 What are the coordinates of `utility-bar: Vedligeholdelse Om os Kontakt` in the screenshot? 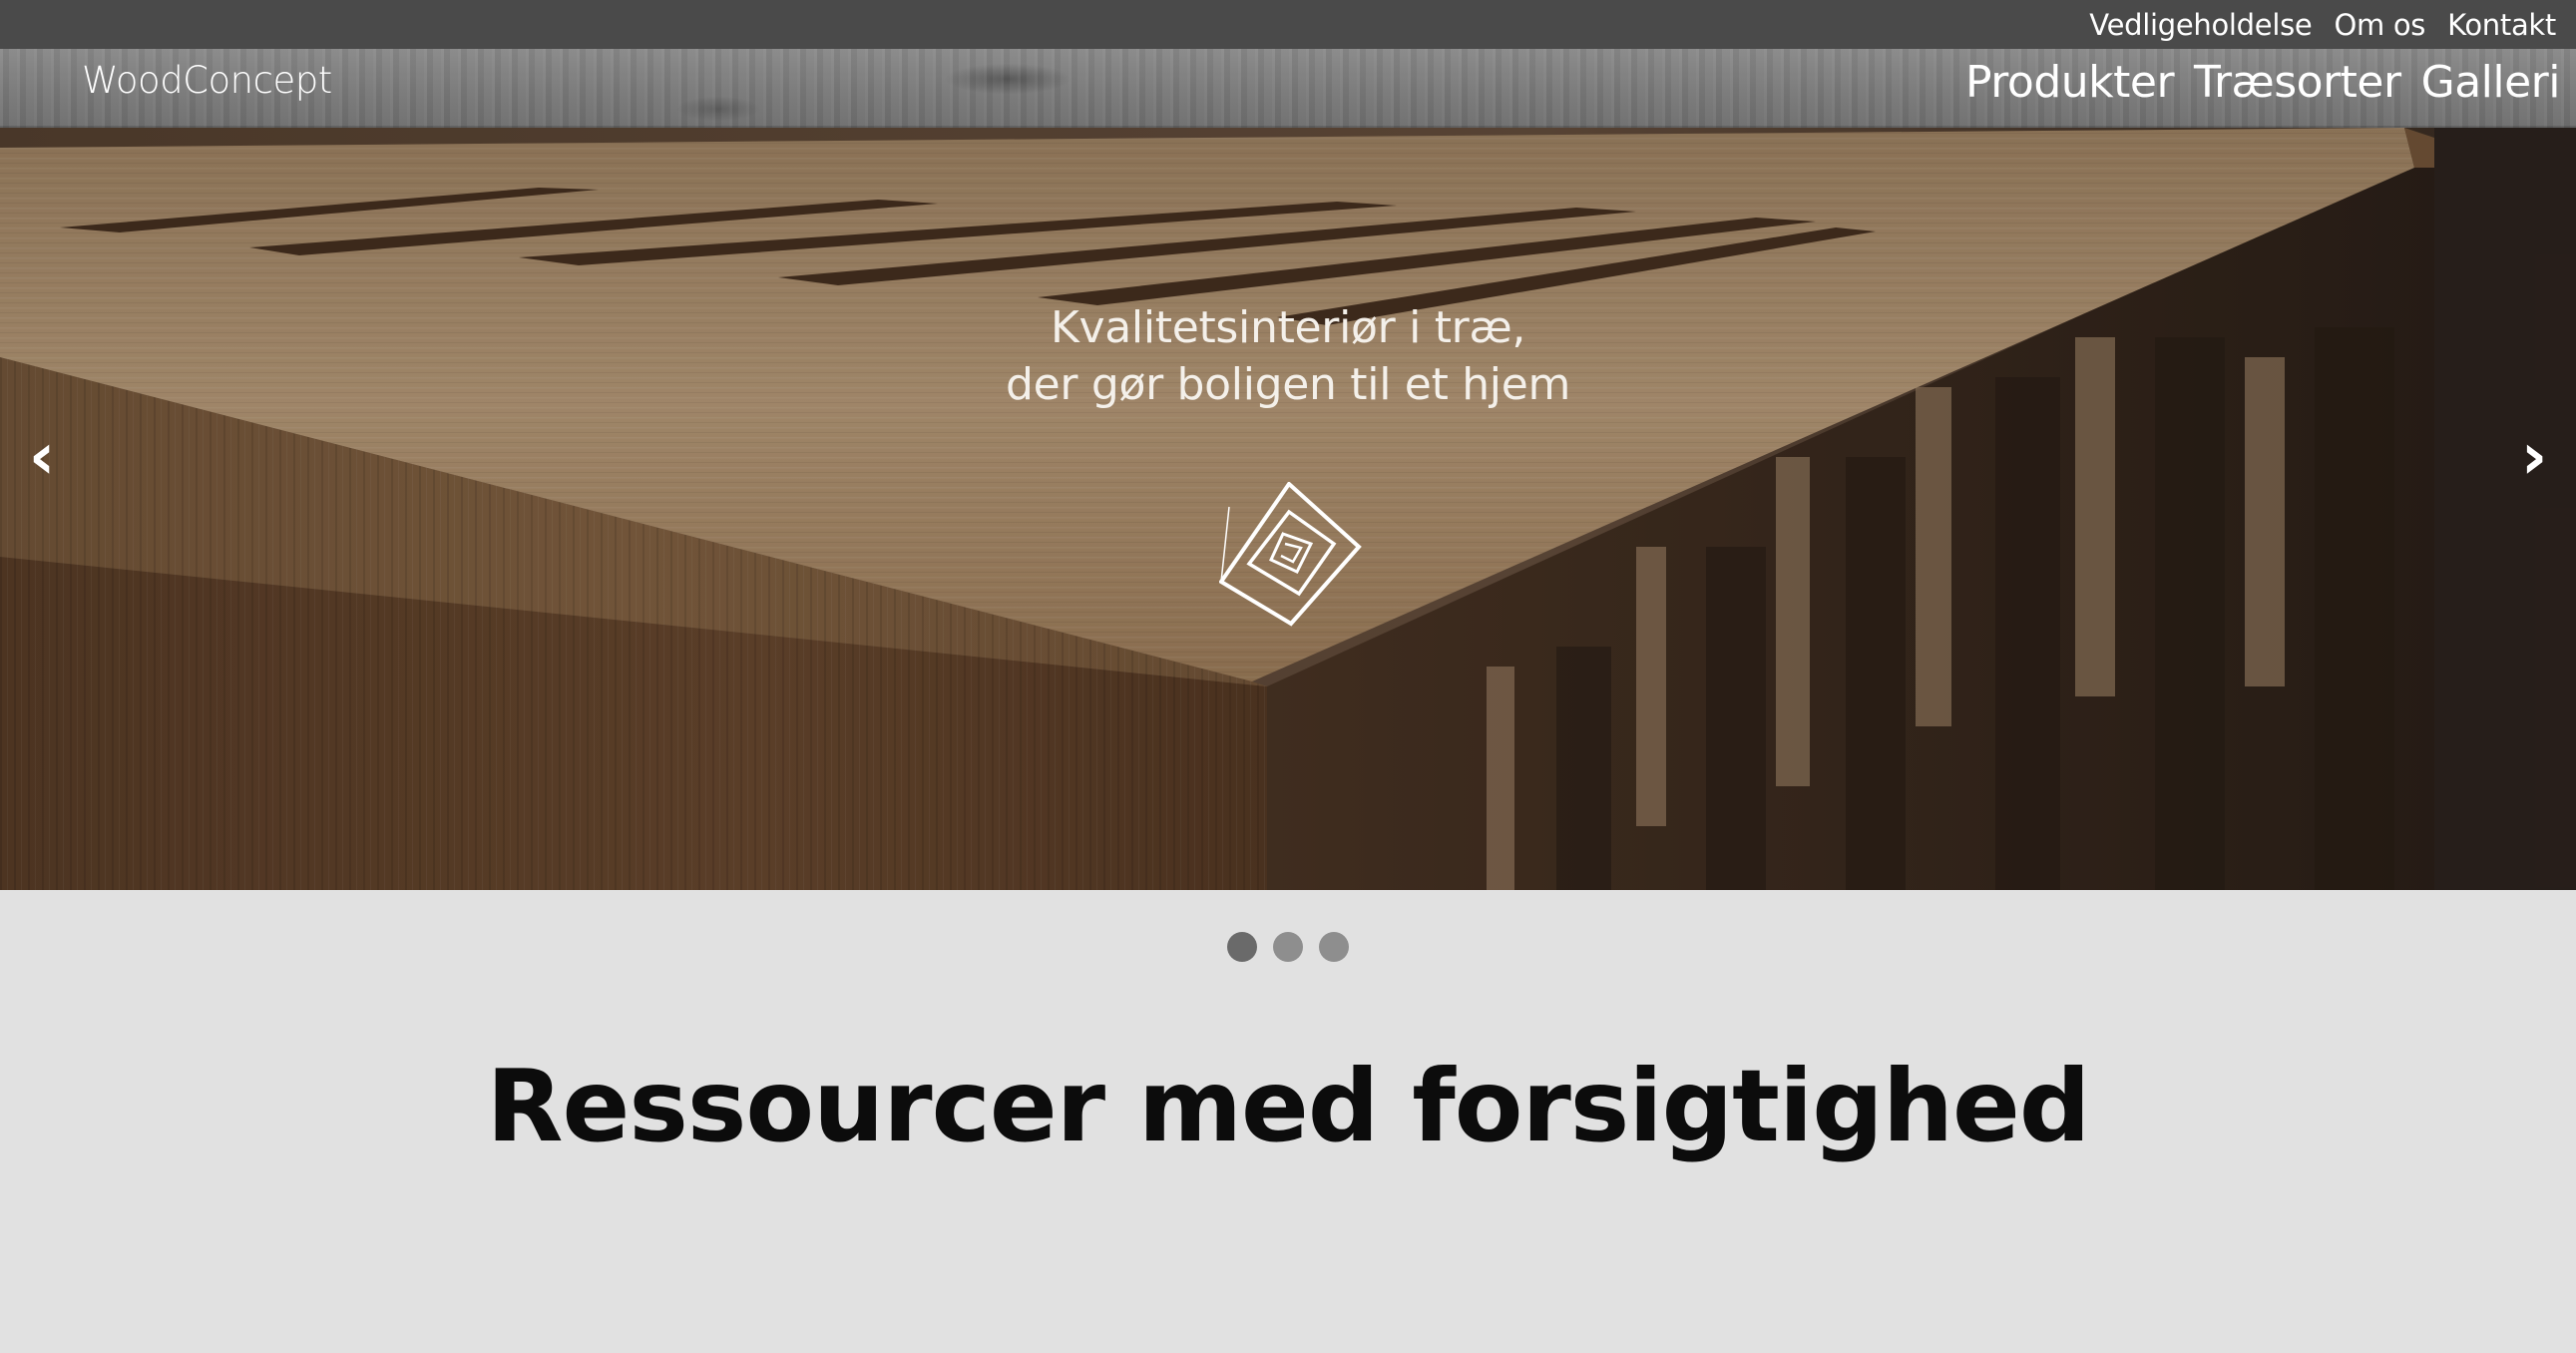 It's located at (1288, 24).